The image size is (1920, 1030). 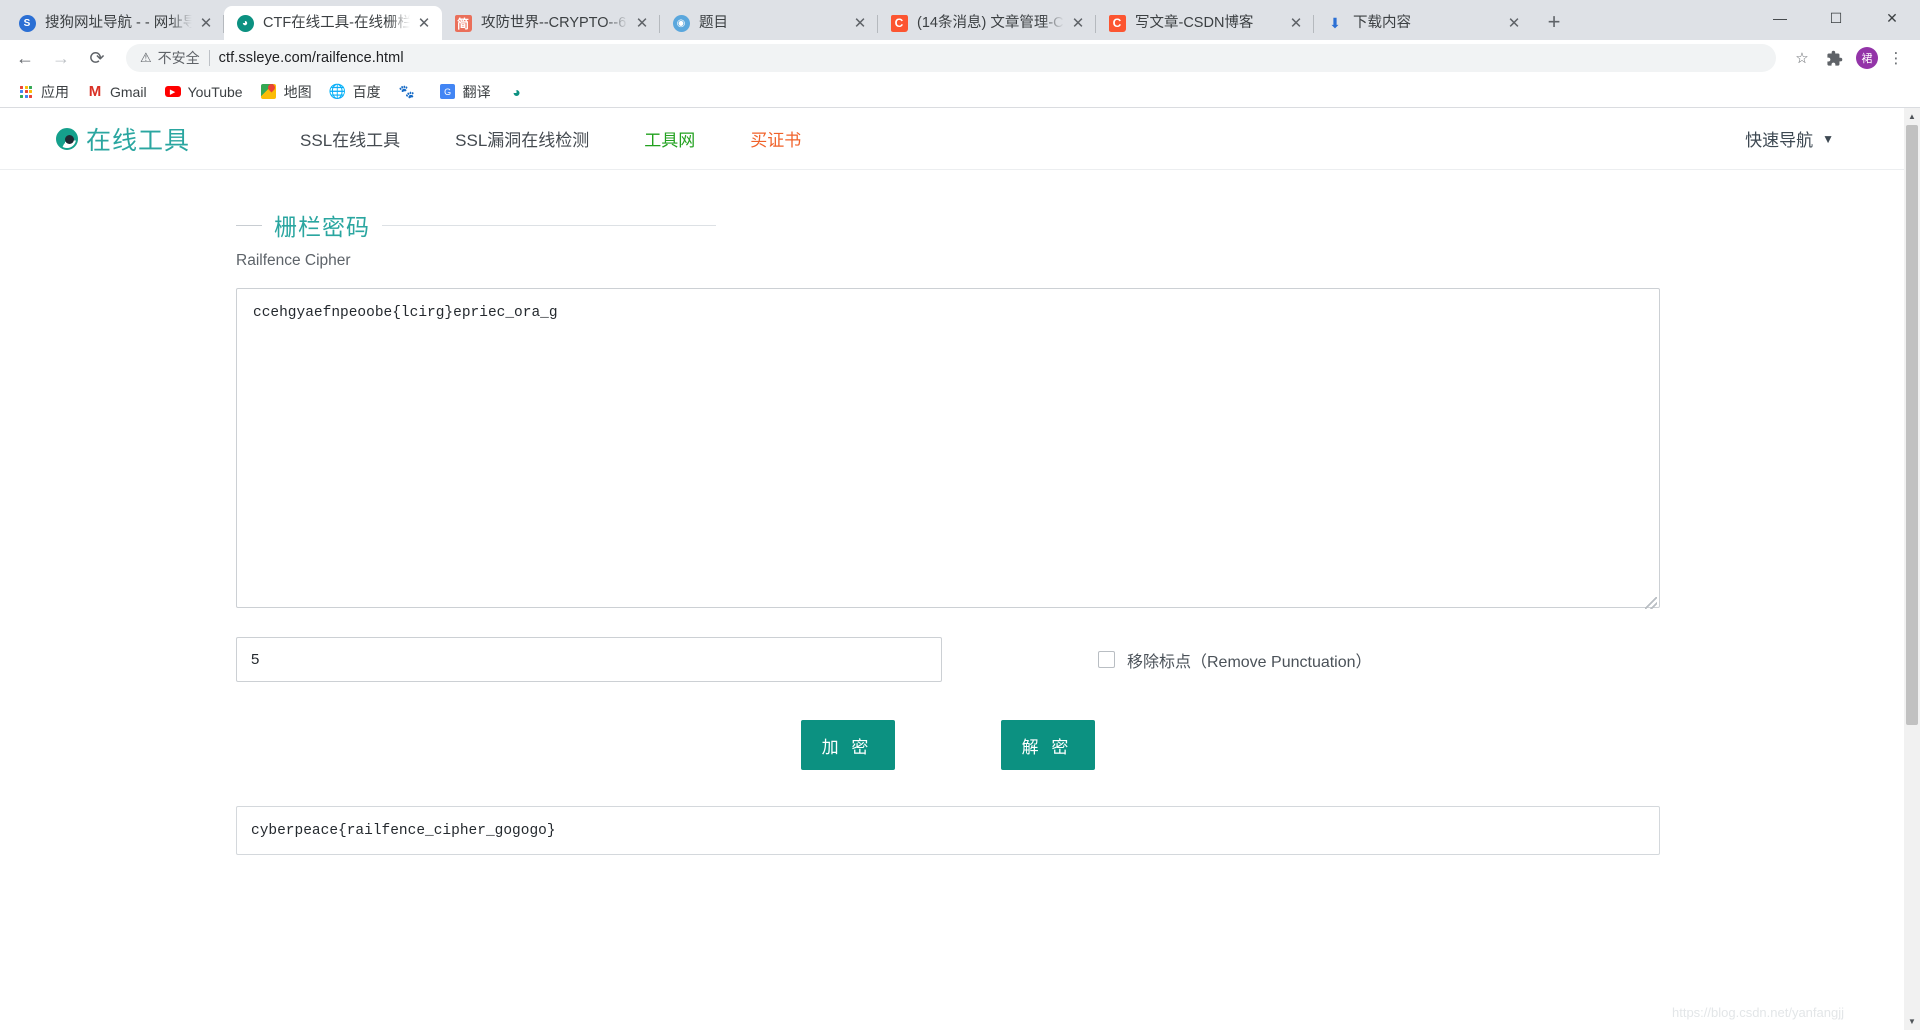 I want to click on back-button: ←, so click(x=25, y=58).